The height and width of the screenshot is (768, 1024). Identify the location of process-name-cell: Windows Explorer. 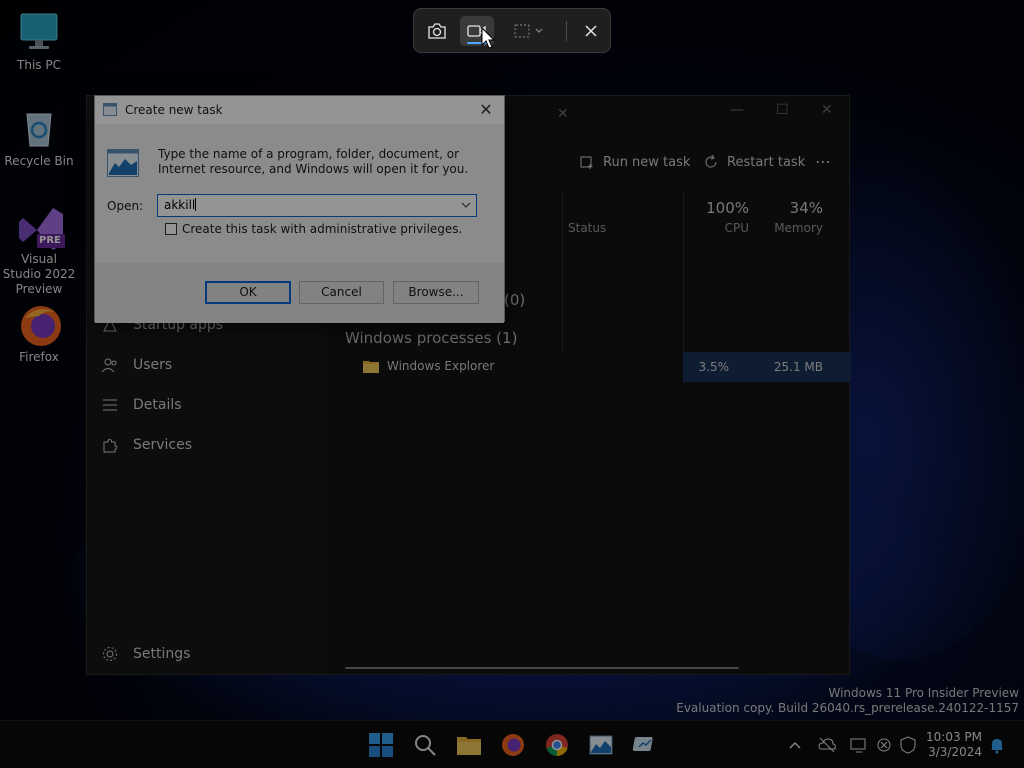
(428, 366).